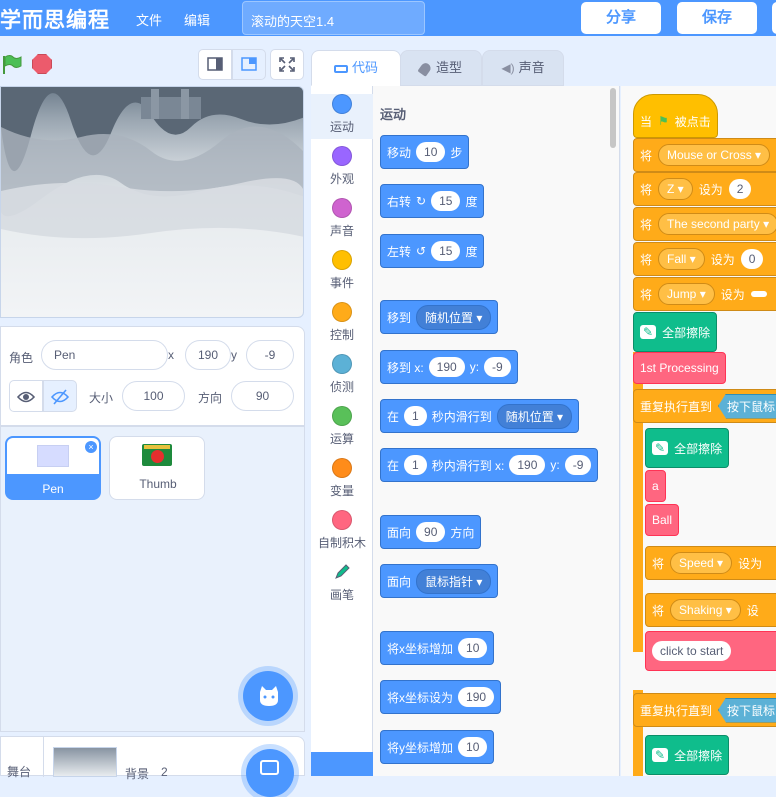 The height and width of the screenshot is (797, 776). Describe the element at coordinates (662, 520) in the screenshot. I see `custom-block-call: Ball` at that location.